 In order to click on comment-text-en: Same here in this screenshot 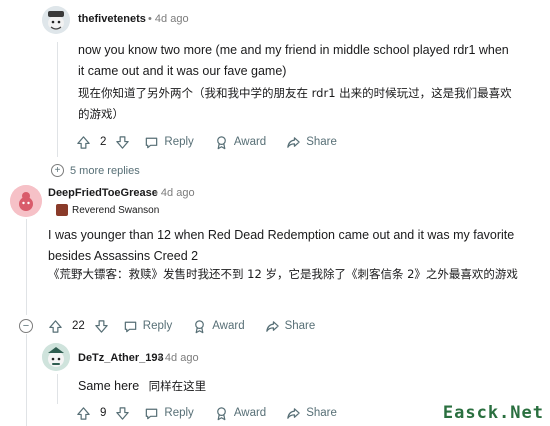, I will do `click(109, 386)`.